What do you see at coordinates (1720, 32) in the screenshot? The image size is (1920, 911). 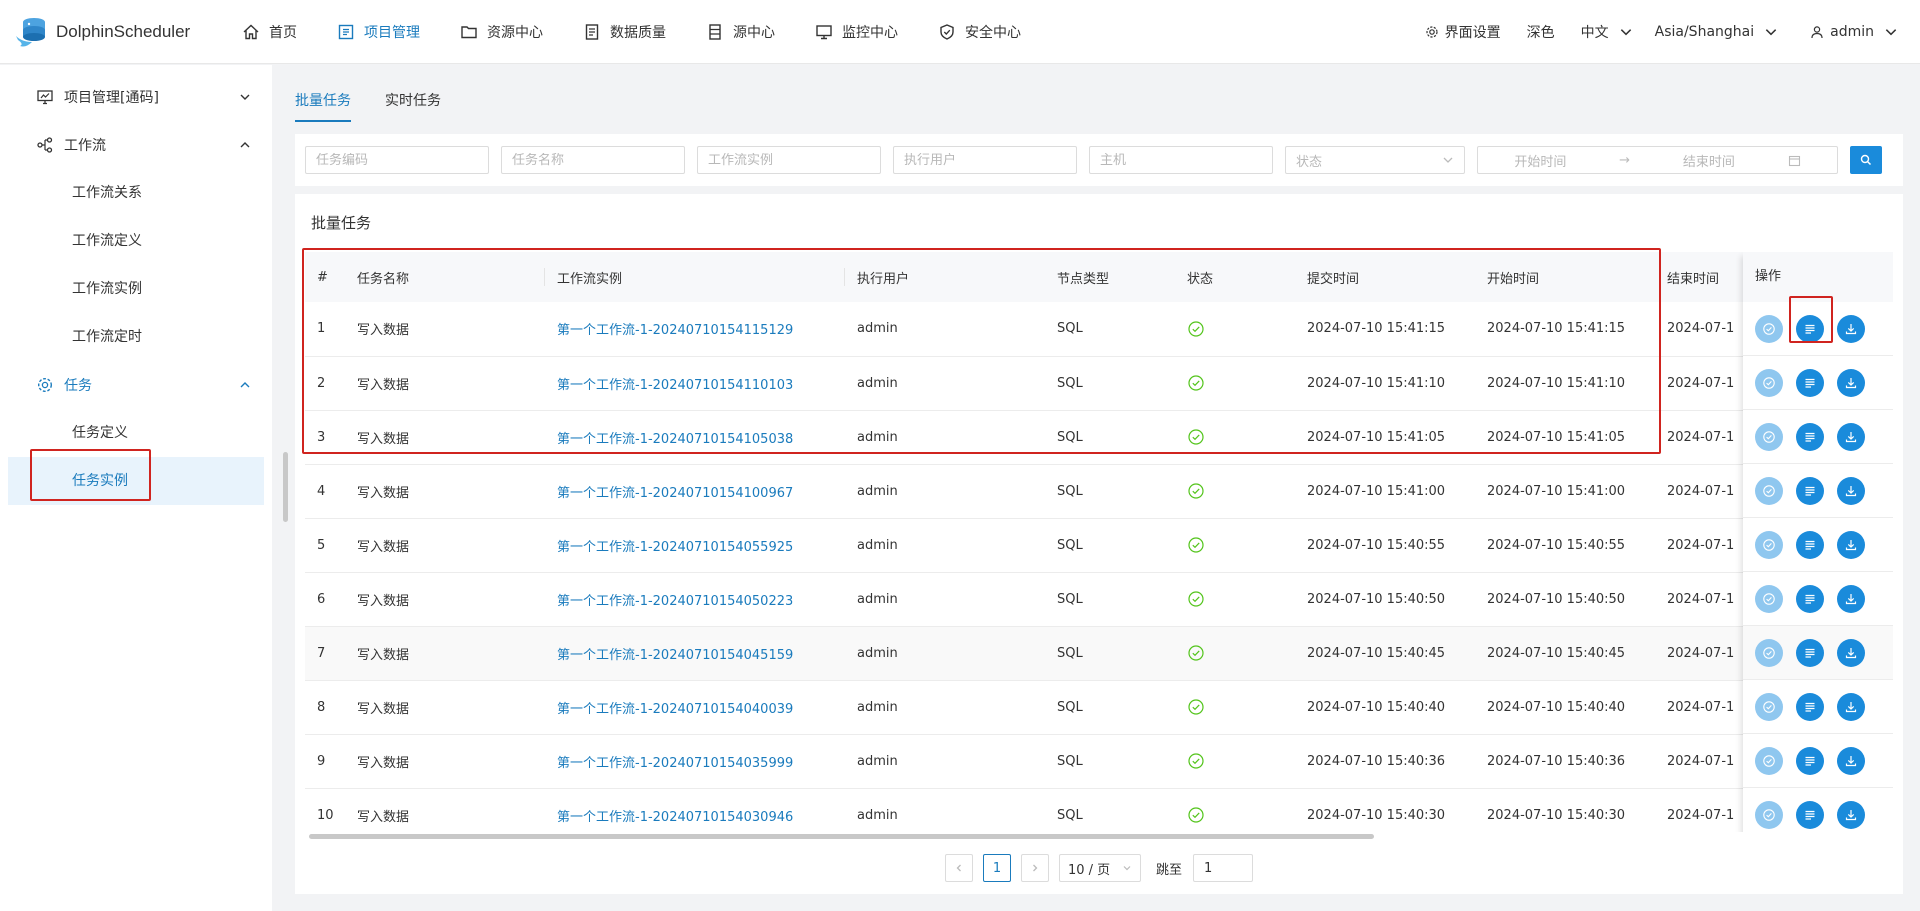 I see `timezone-select: Asia/Shanghai` at bounding box center [1720, 32].